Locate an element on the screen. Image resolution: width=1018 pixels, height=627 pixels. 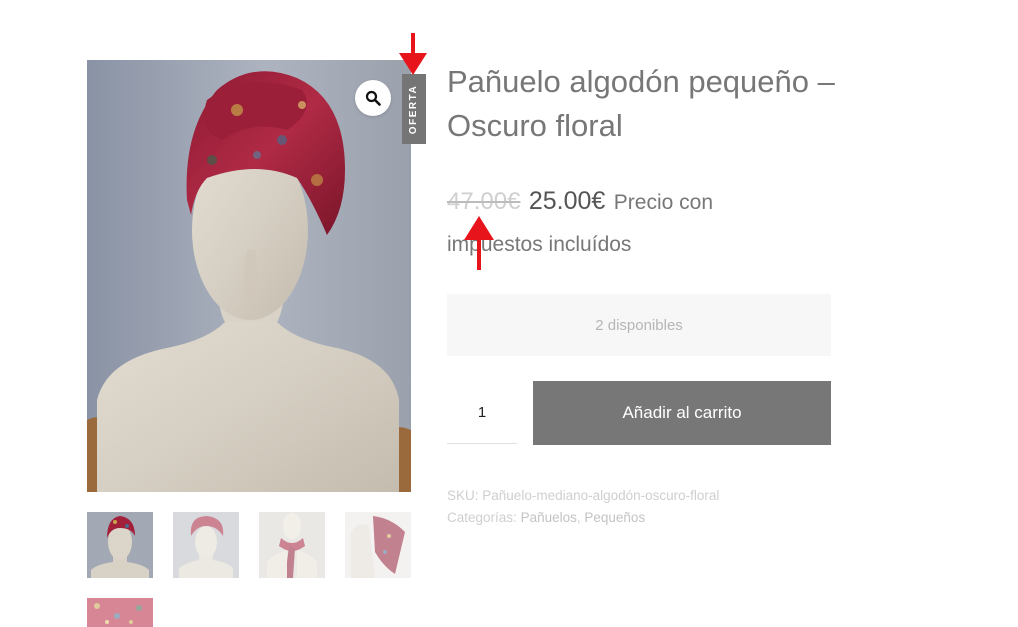
stock-status-text: 2 disponibles is located at coordinates (639, 325).